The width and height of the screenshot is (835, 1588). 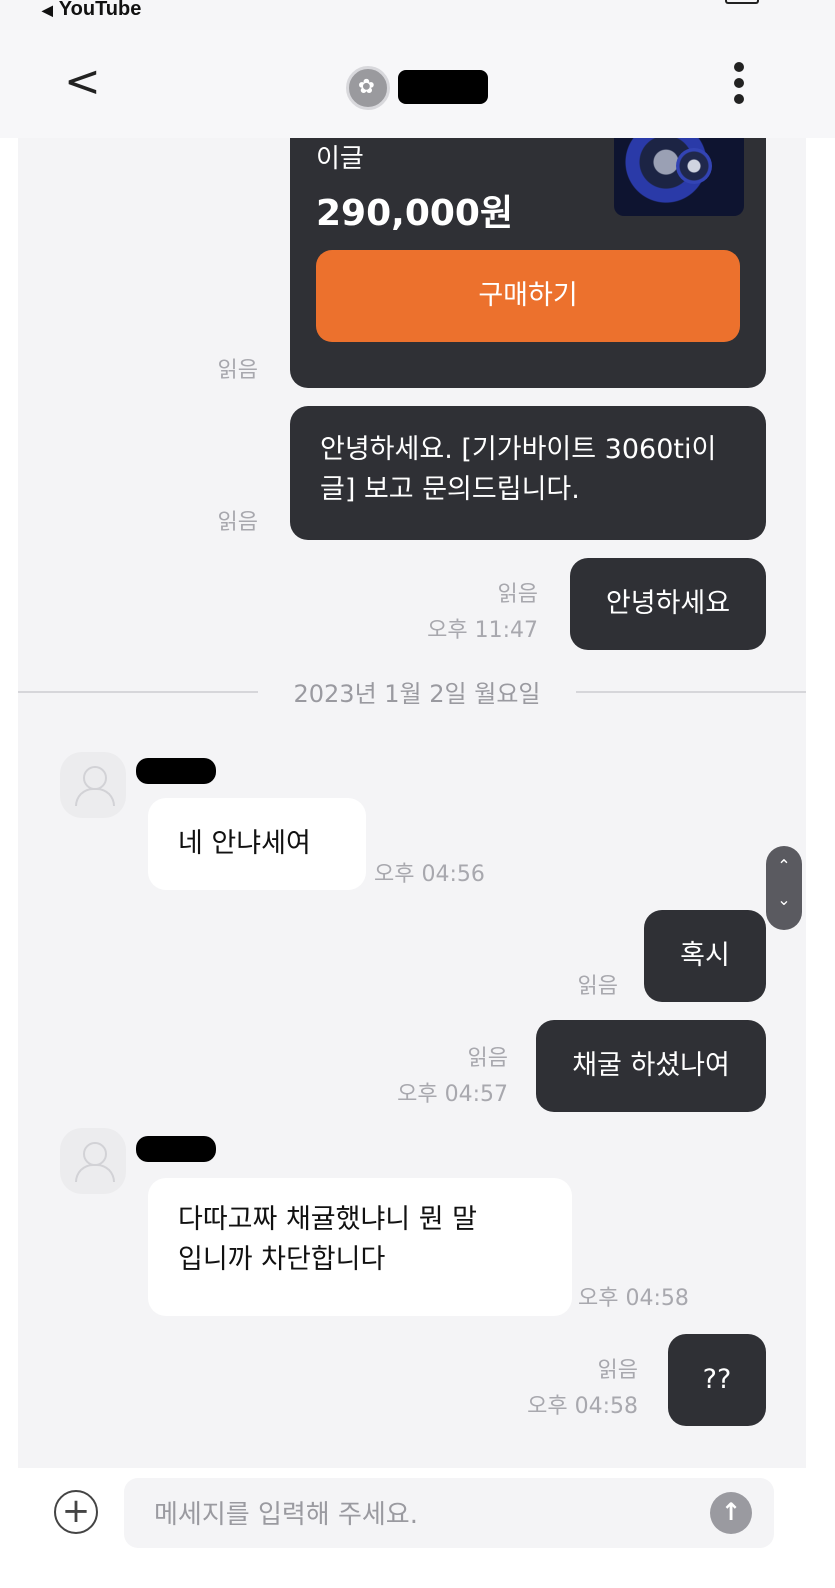 What do you see at coordinates (528, 473) in the screenshot?
I see `message-bubble: 안녕하세요. [기가바이트 3060ti이 글] 보고 문의드립니다.` at bounding box center [528, 473].